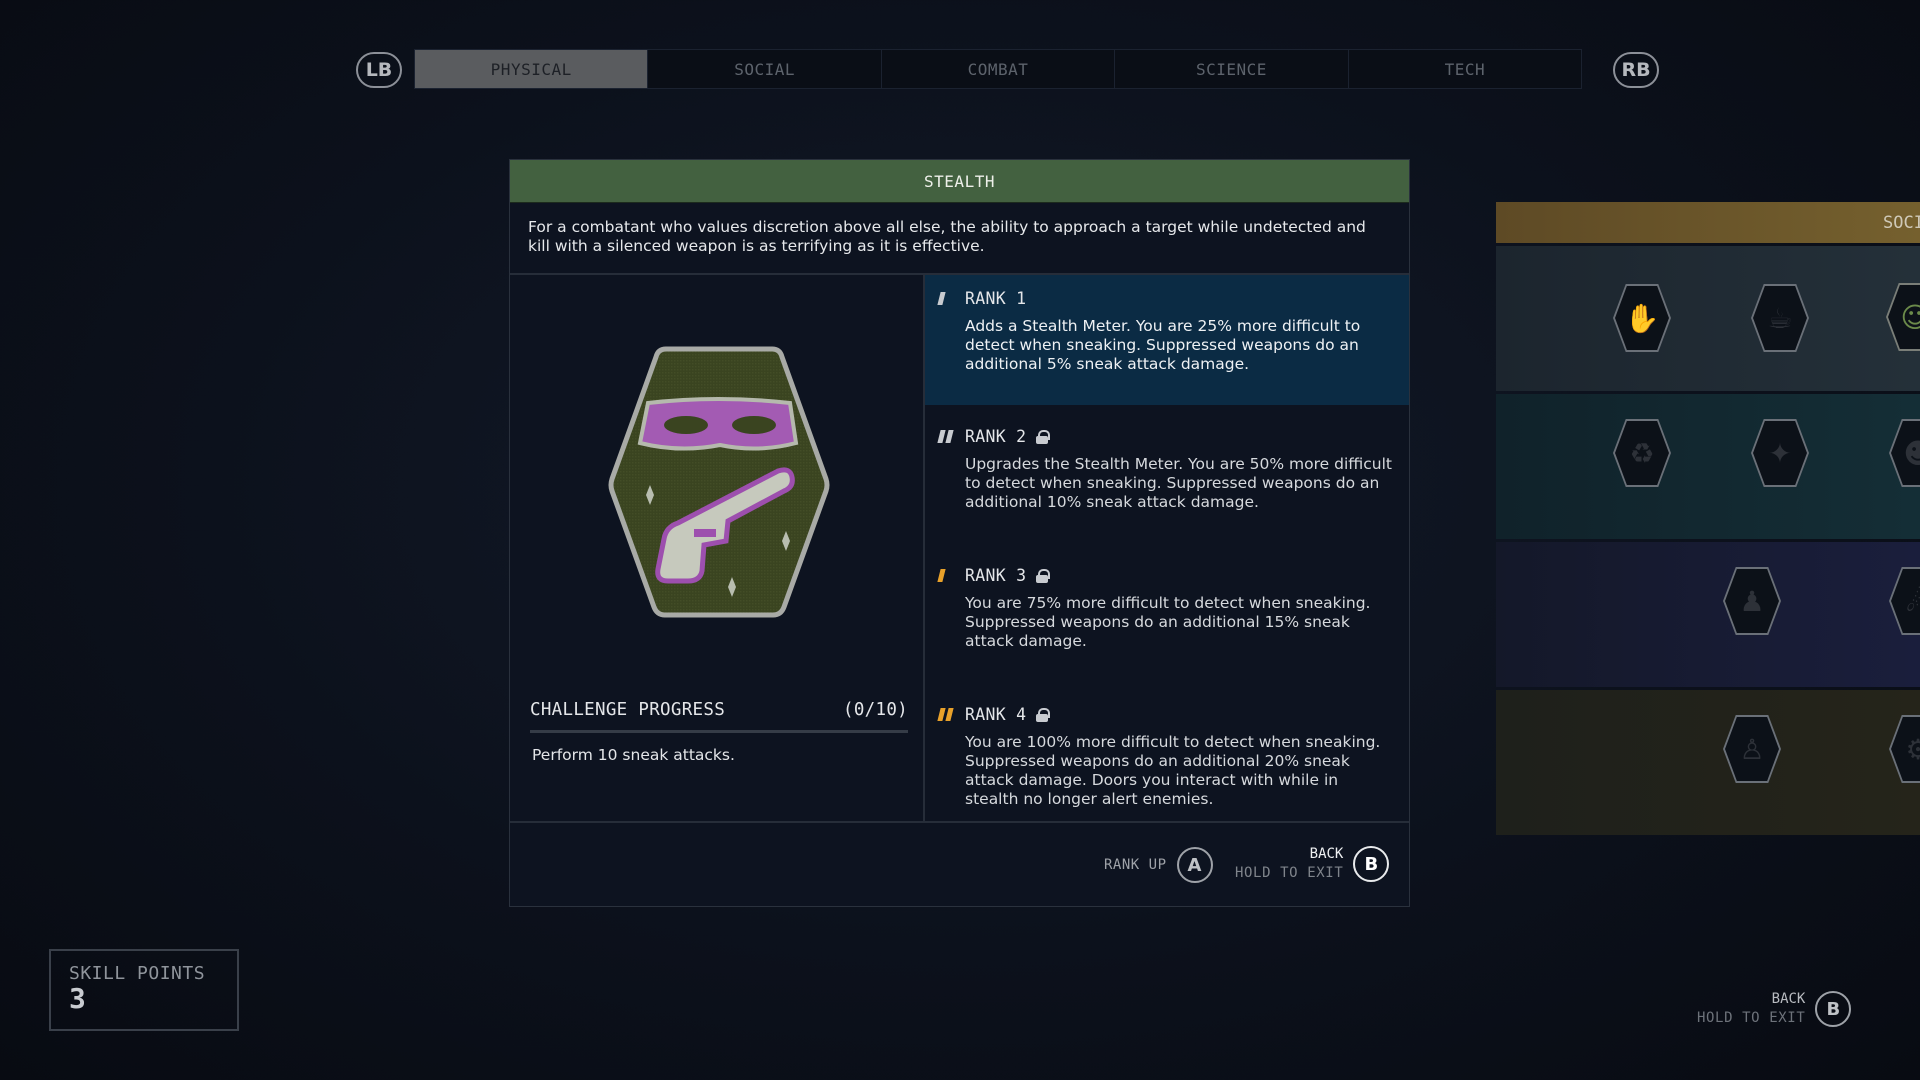  Describe the element at coordinates (1903, 317) in the screenshot. I see `face-speaking-sparkles-icon` at that location.